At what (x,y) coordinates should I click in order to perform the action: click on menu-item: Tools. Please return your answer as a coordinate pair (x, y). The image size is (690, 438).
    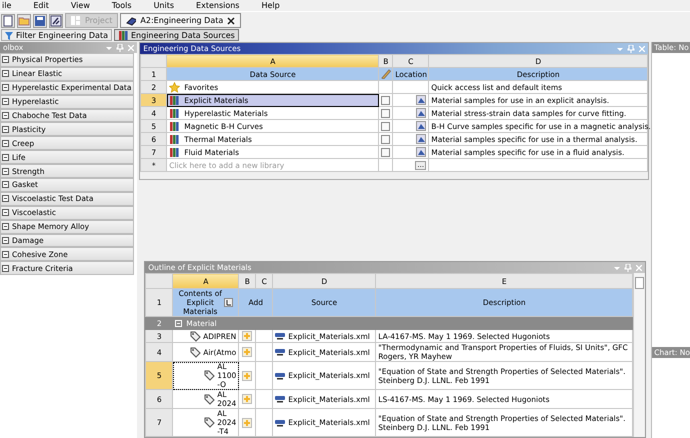
    Looking at the image, I should click on (122, 5).